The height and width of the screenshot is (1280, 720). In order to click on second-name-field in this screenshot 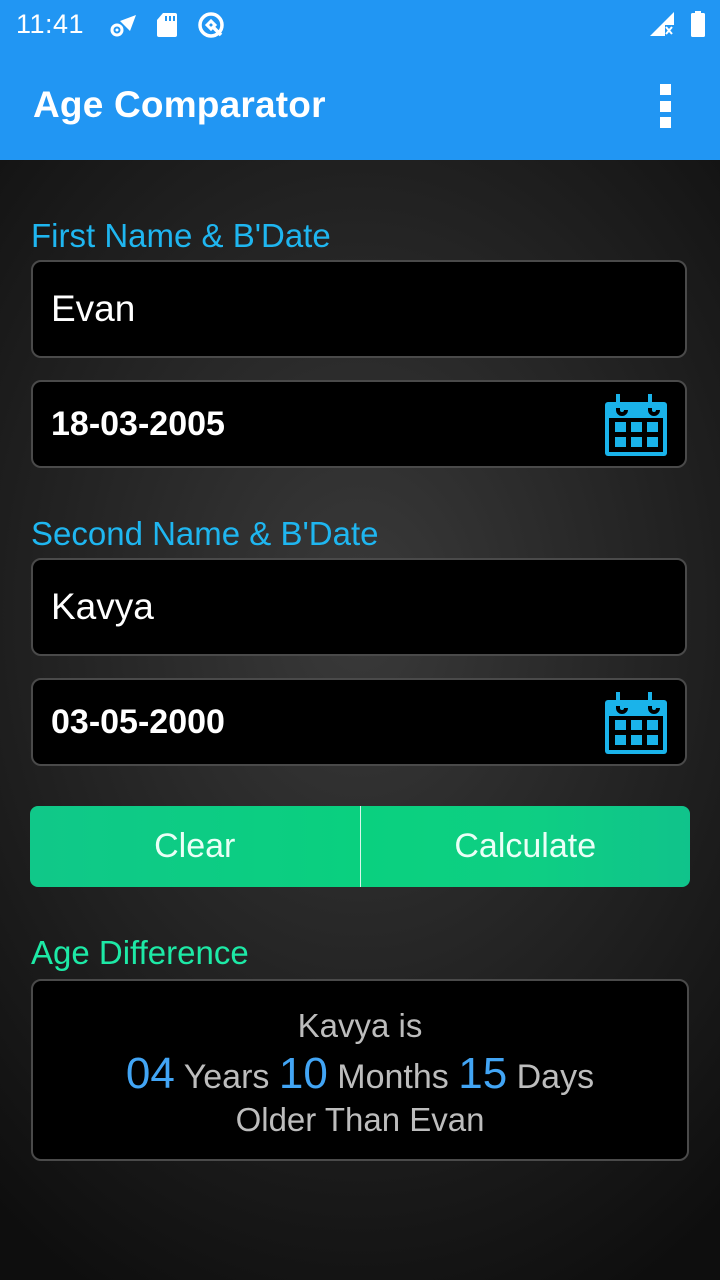, I will do `click(359, 607)`.